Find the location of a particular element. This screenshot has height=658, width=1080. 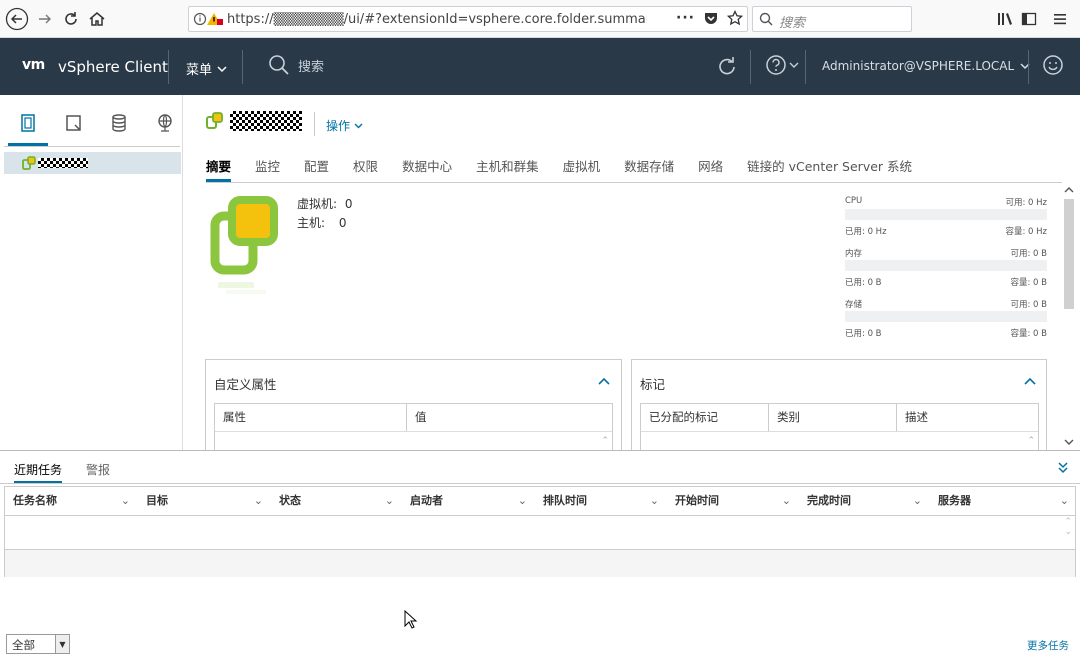

column-header: 值 is located at coordinates (507, 417).